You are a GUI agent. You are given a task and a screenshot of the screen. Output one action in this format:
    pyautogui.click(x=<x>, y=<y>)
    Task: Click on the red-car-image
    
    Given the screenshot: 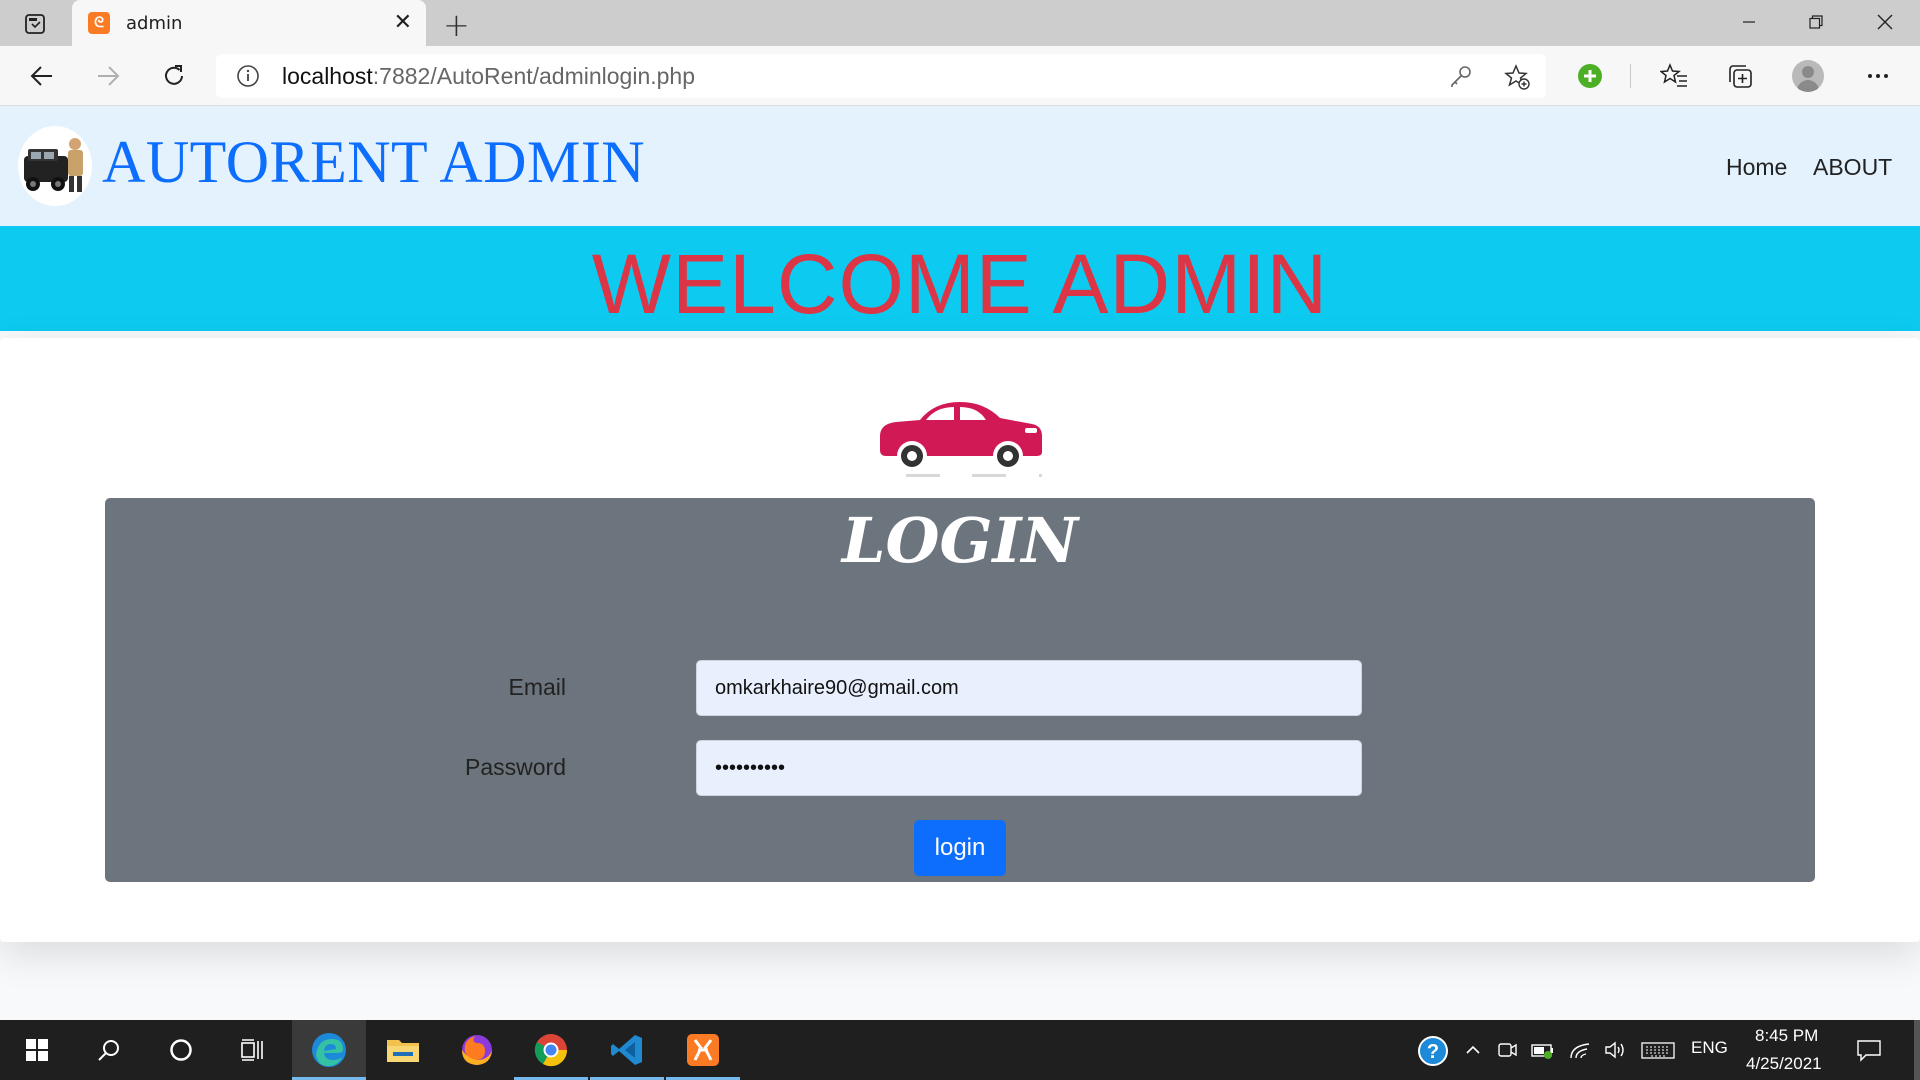 What is the action you would take?
    pyautogui.click(x=961, y=439)
    